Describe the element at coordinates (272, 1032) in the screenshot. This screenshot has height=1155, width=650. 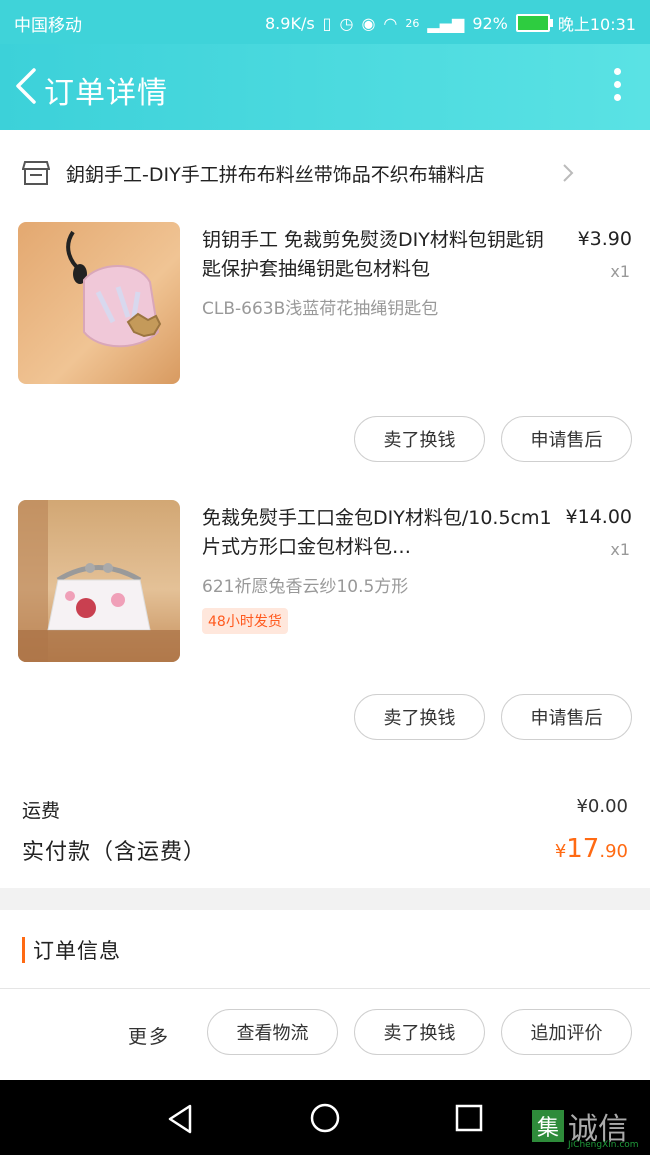
I see `view-logistics-button: 查看物流` at that location.